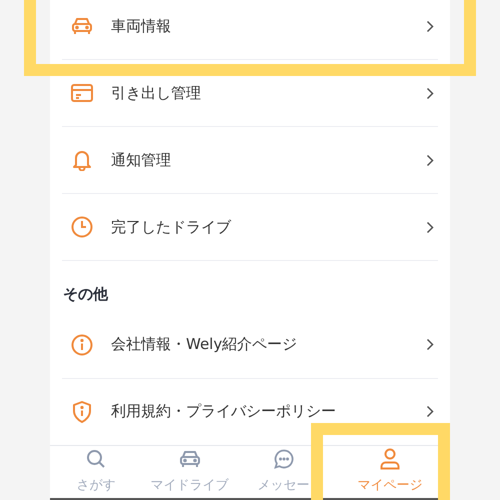 The image size is (500, 500). I want to click on menu-label: 引き出し管理, so click(156, 93).